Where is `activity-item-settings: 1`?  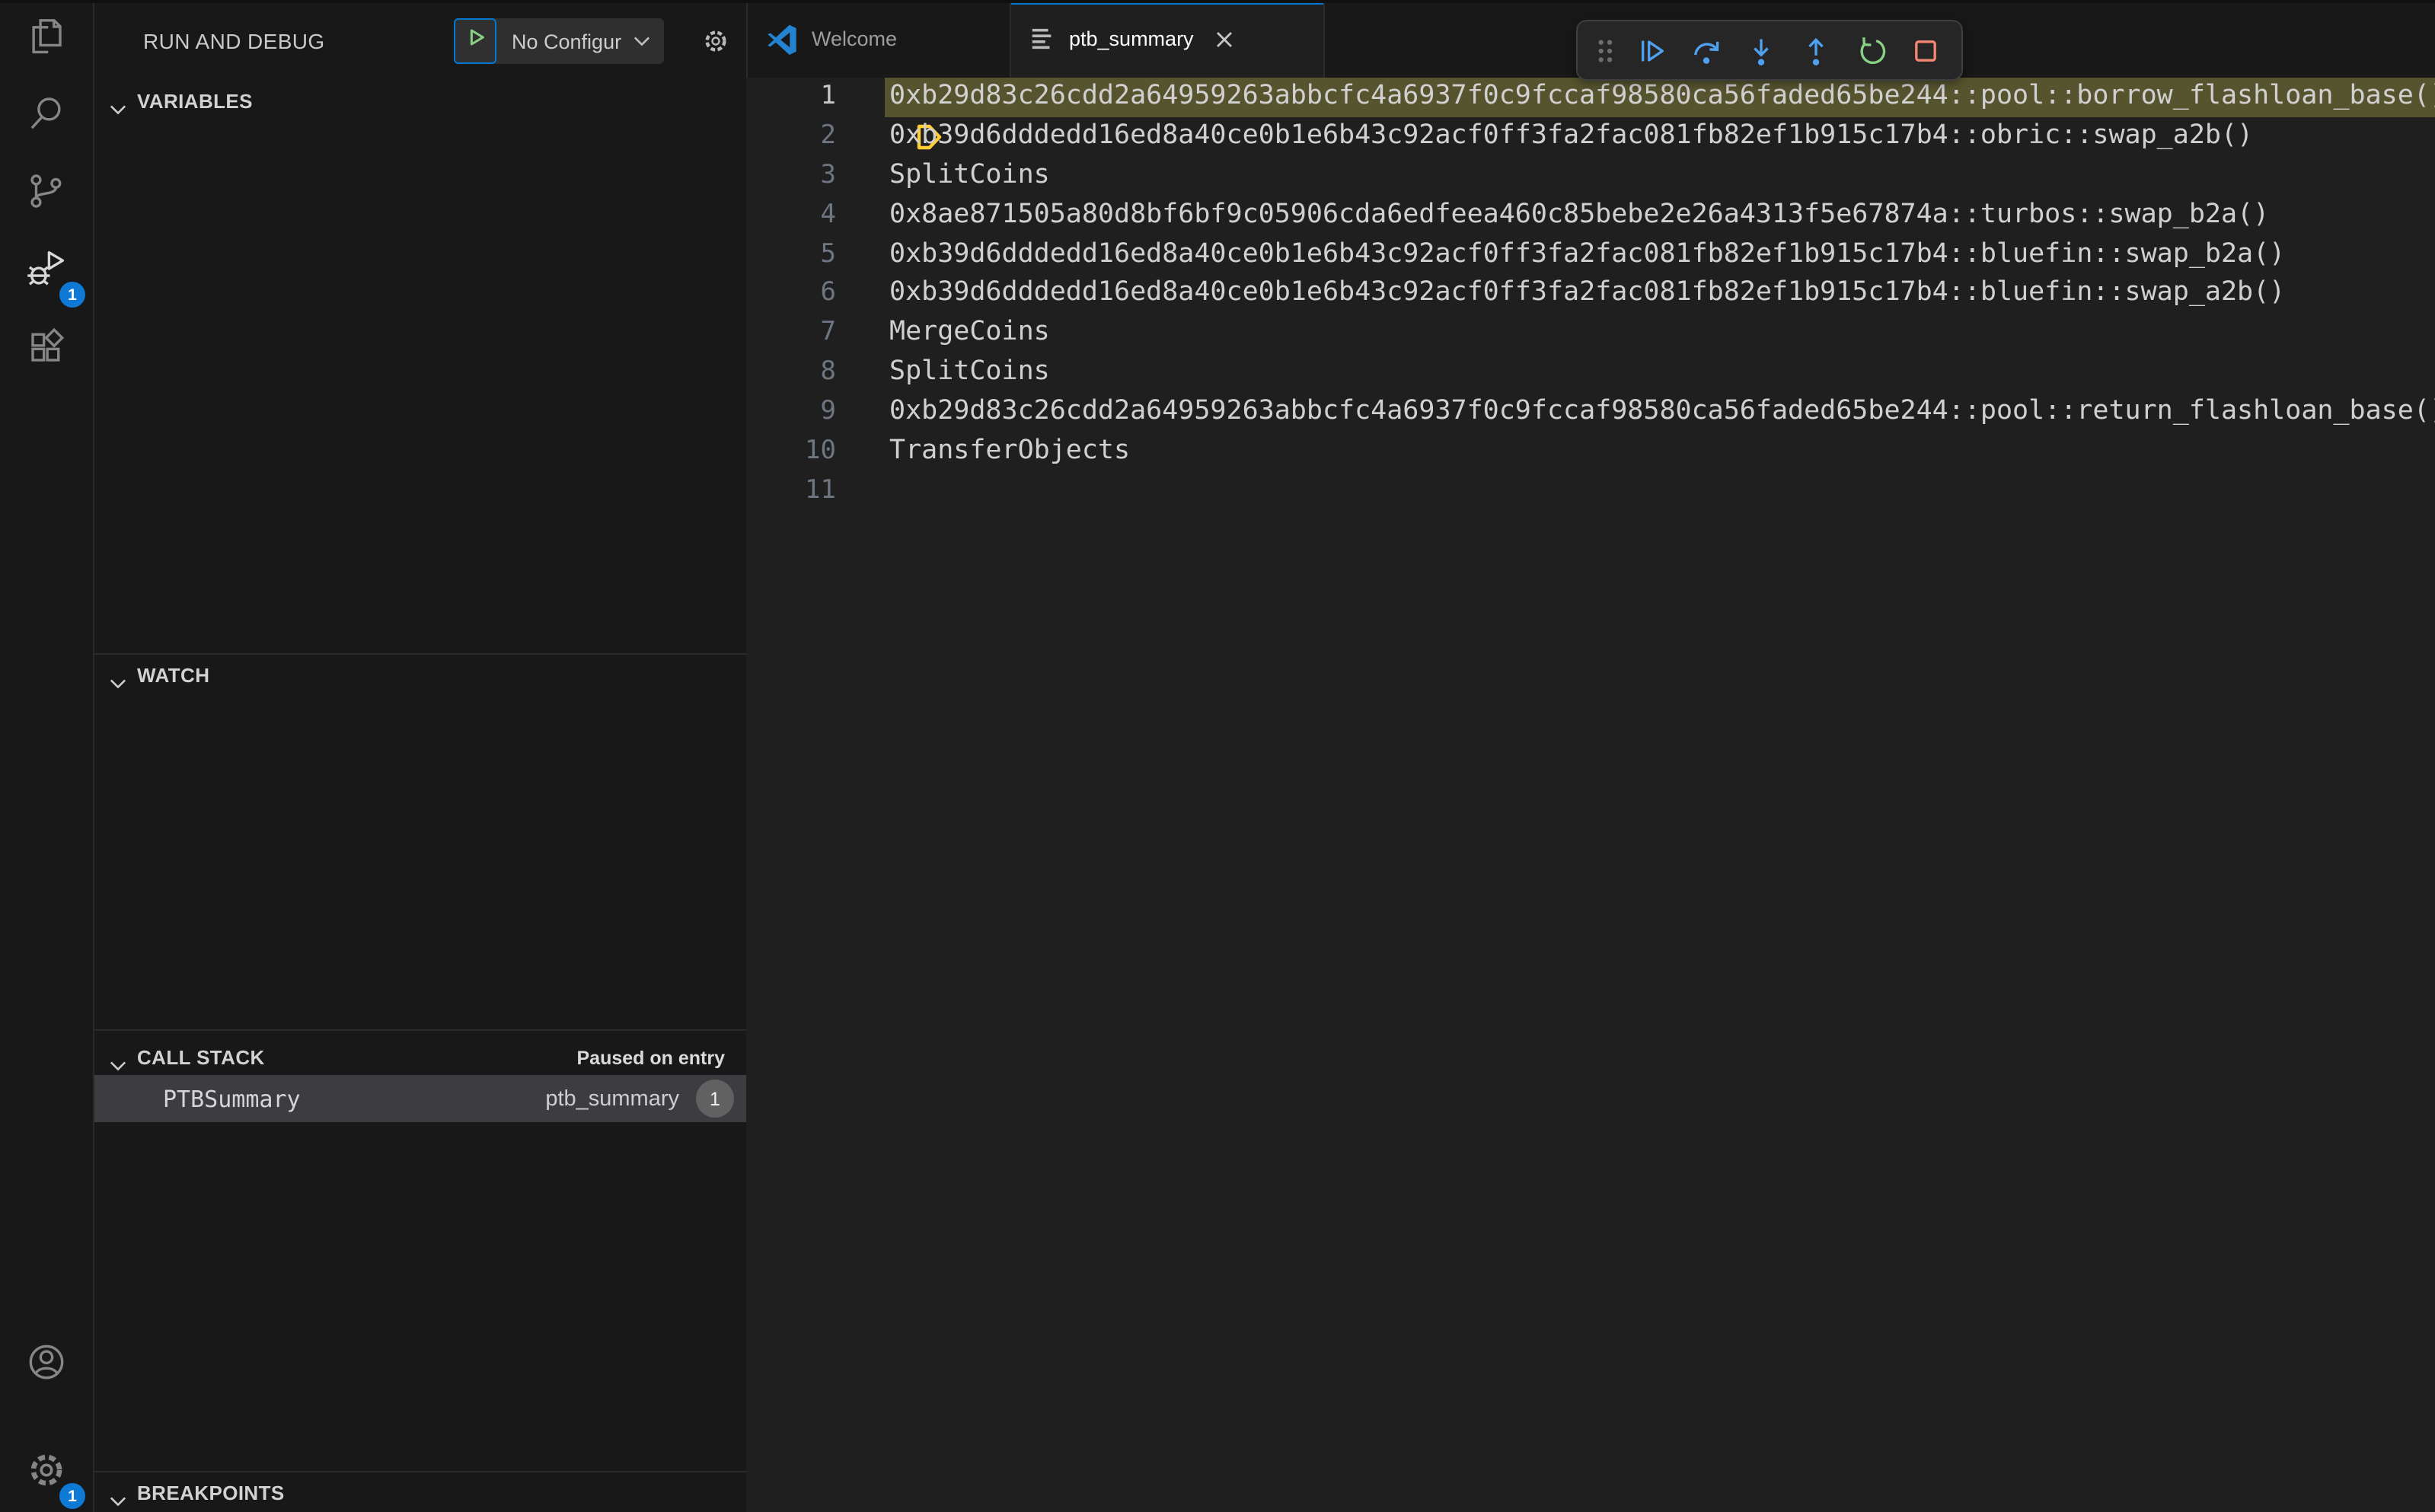
activity-item-settings: 1 is located at coordinates (46, 1473).